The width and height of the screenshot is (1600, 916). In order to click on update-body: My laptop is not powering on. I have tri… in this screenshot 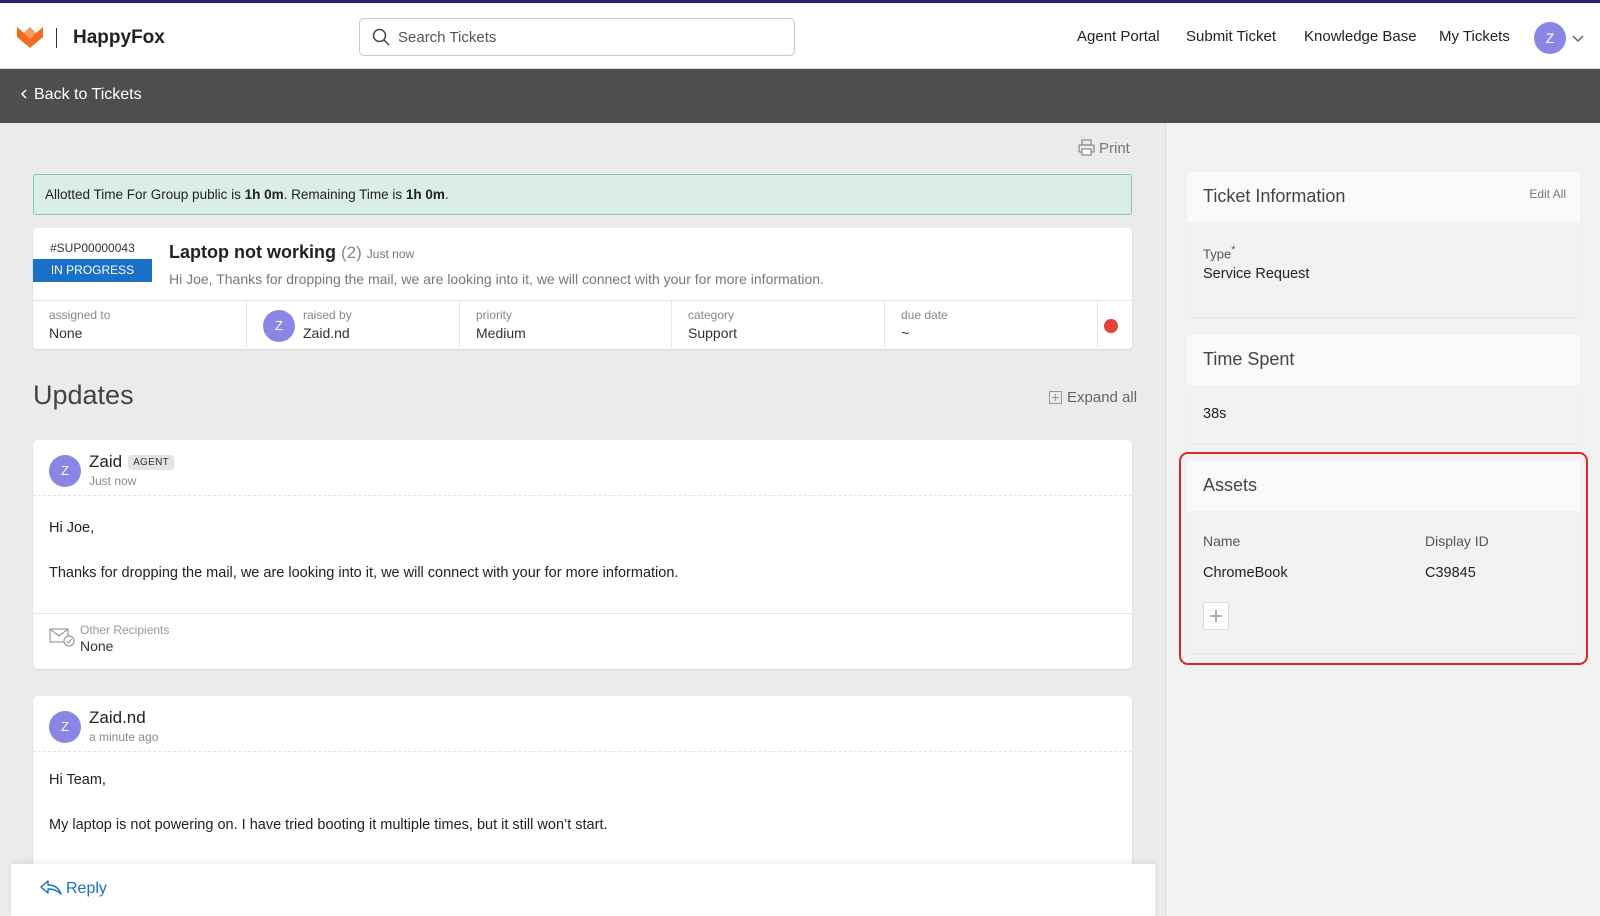, I will do `click(328, 825)`.